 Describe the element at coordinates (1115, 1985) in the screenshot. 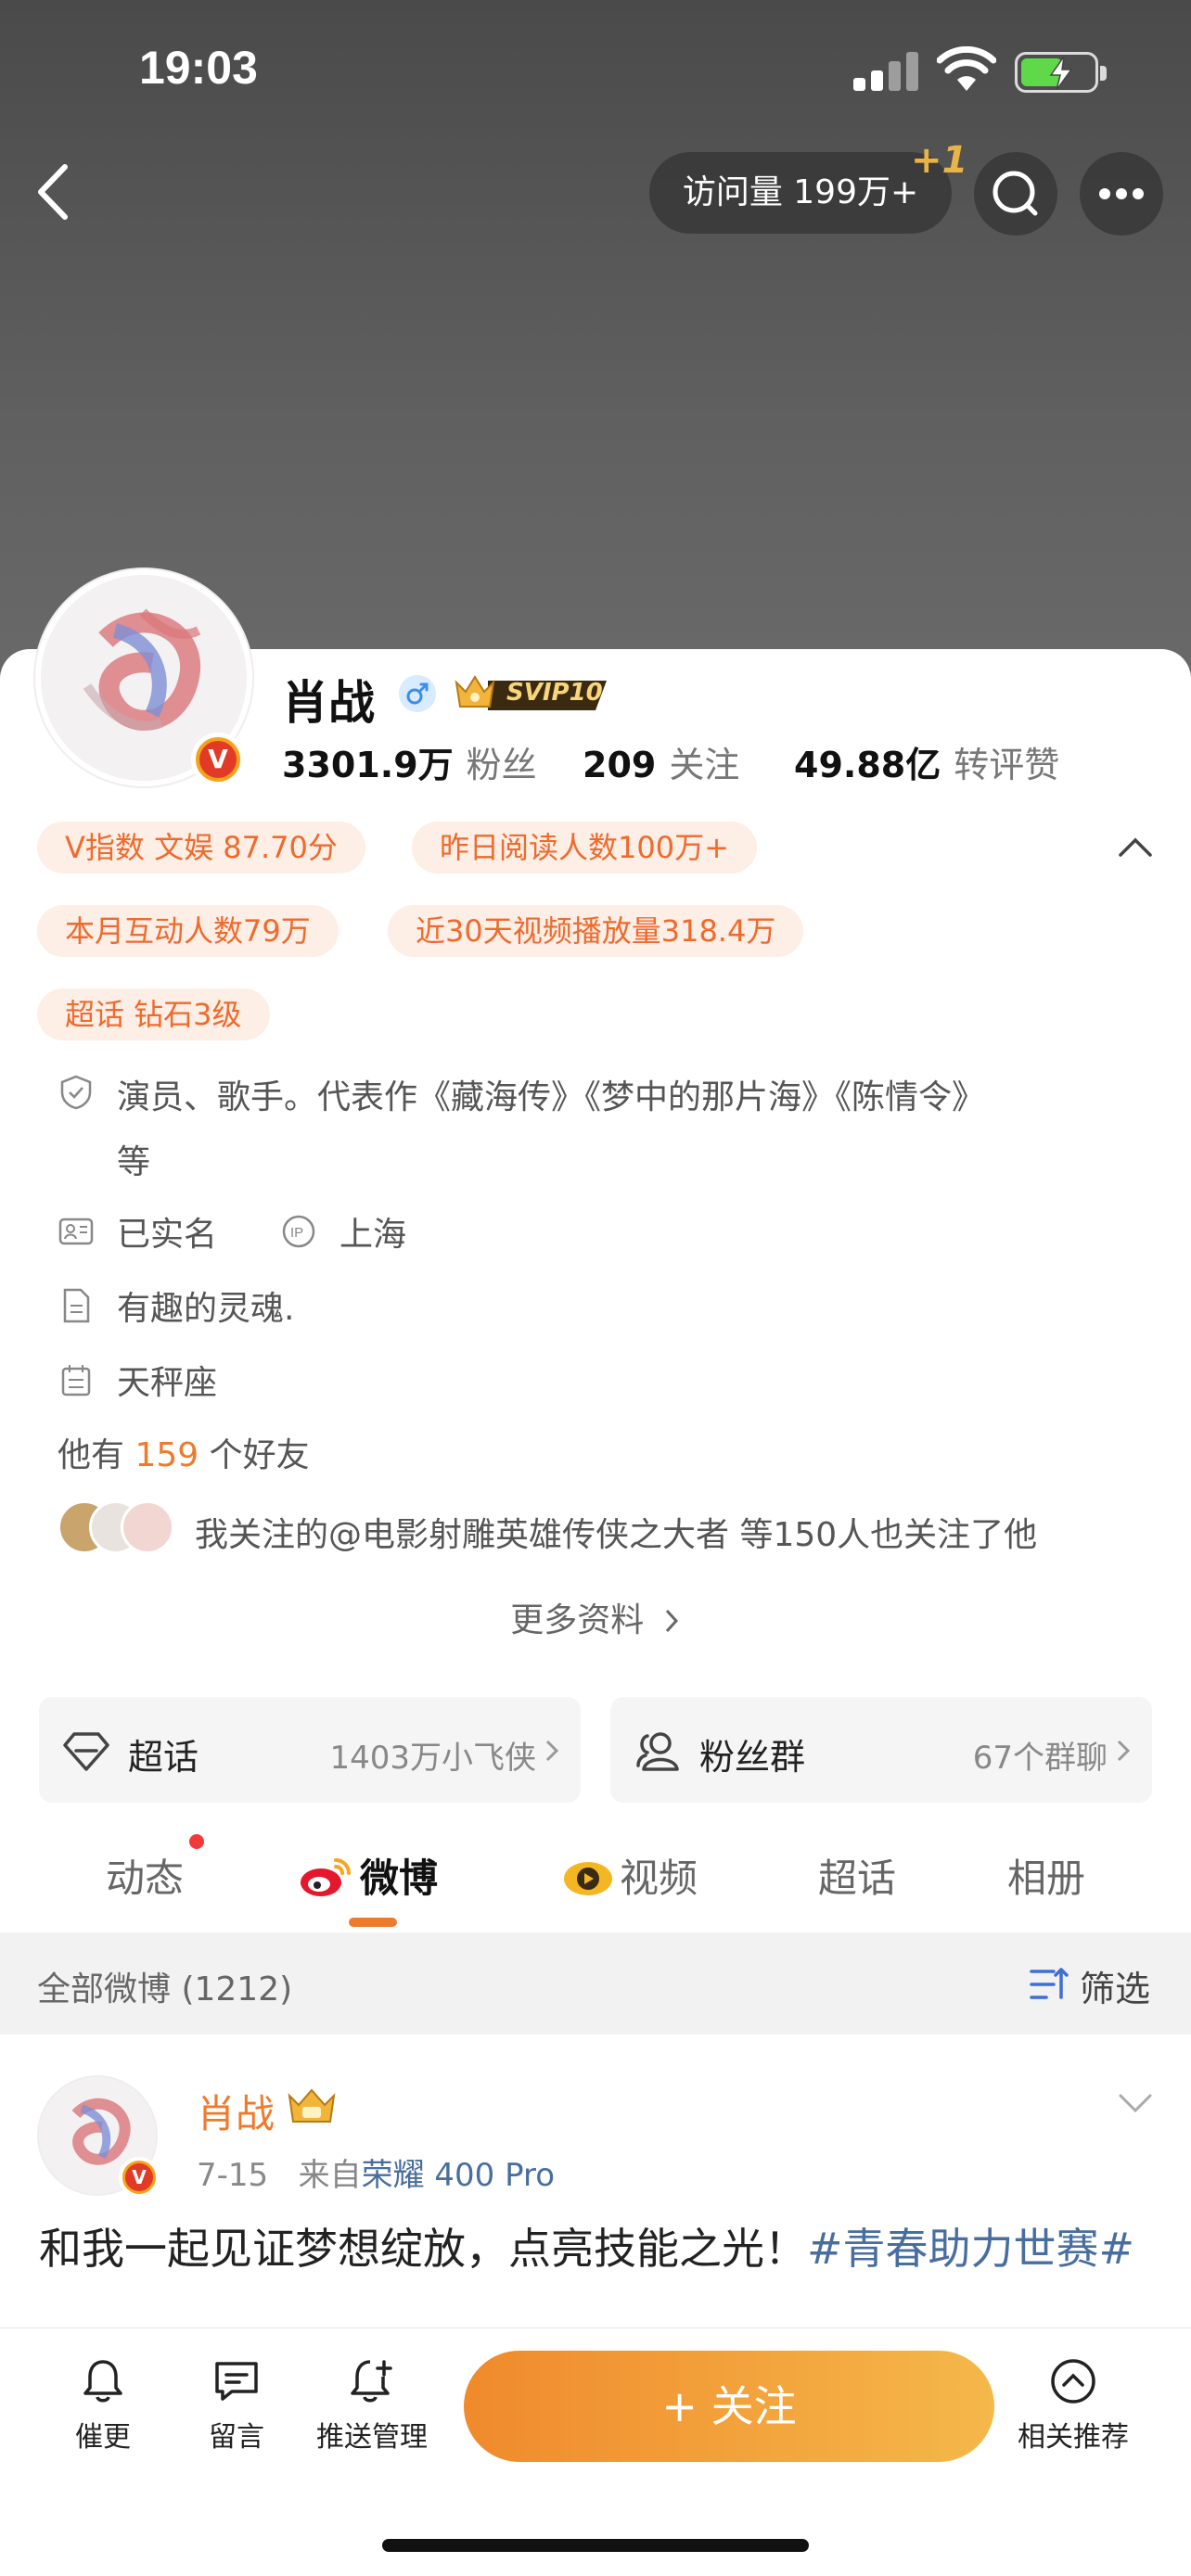

I see `filter-button: 筛选` at that location.